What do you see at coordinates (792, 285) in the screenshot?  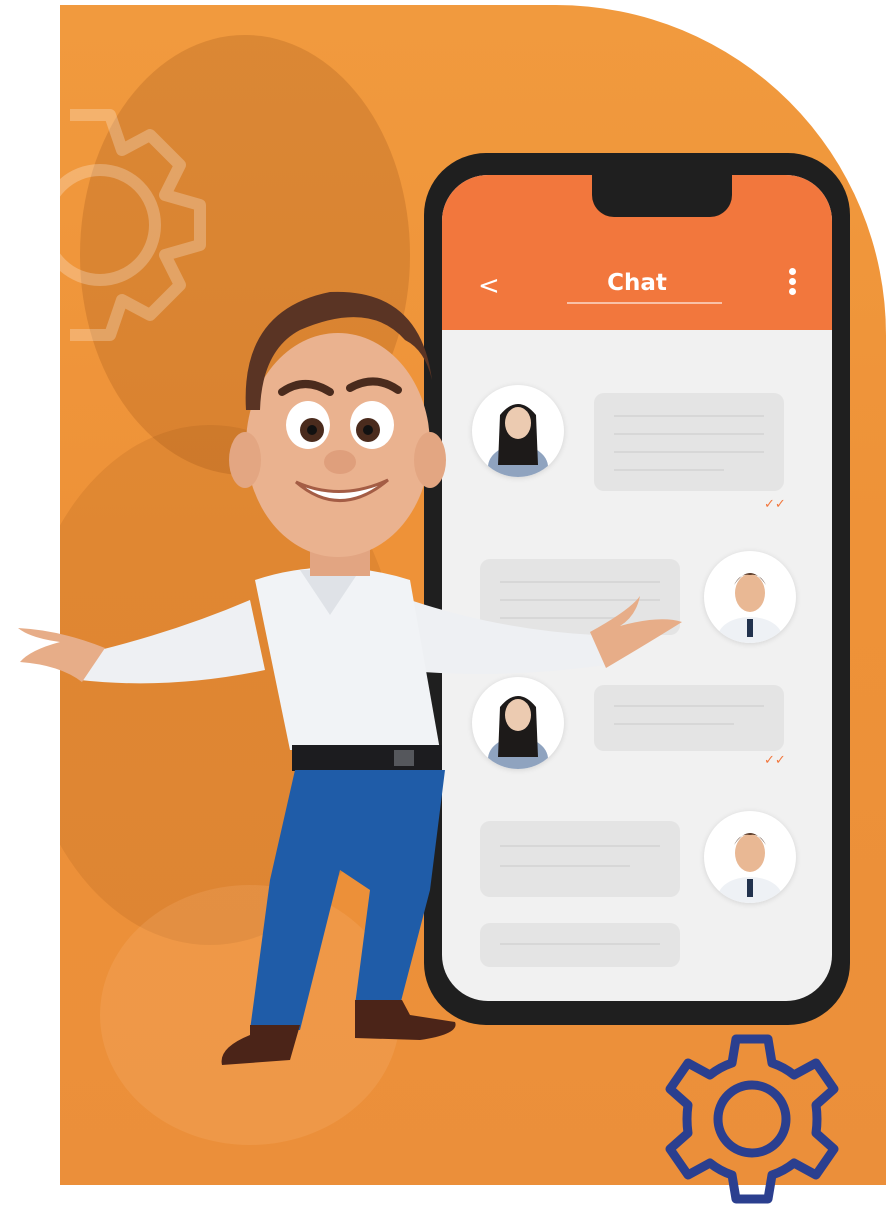 I see `vertical-ellipsis-icon` at bounding box center [792, 285].